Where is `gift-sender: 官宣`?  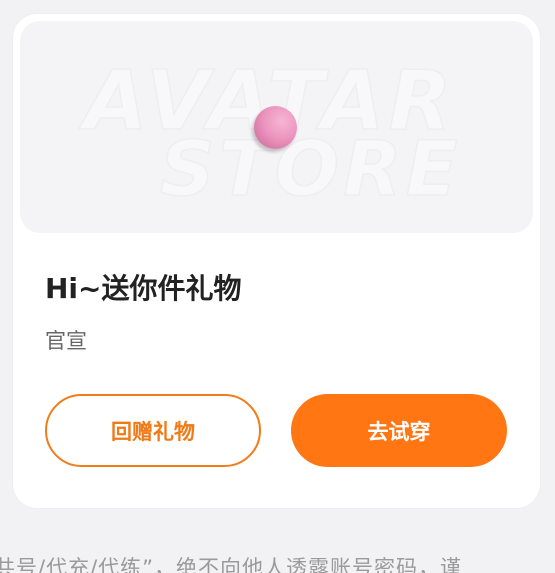 gift-sender: 官宣 is located at coordinates (66, 341).